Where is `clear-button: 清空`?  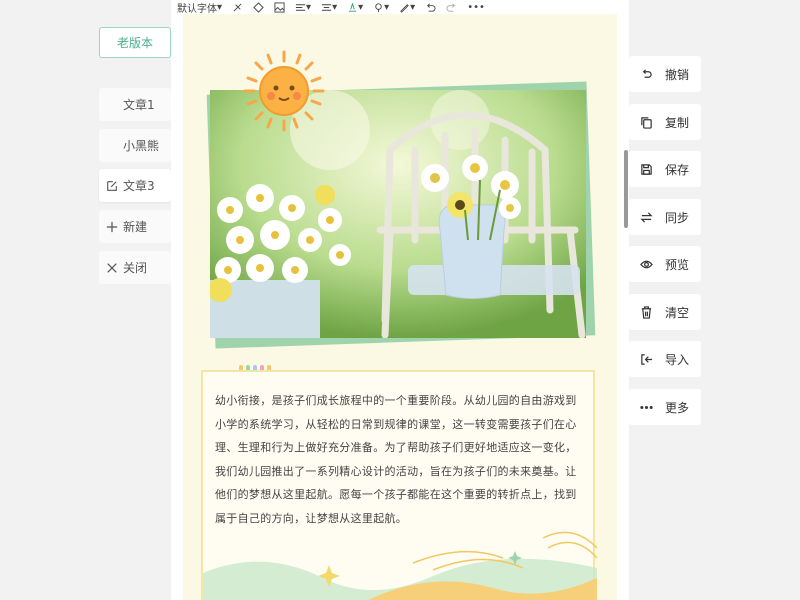
clear-button: 清空 is located at coordinates (665, 312).